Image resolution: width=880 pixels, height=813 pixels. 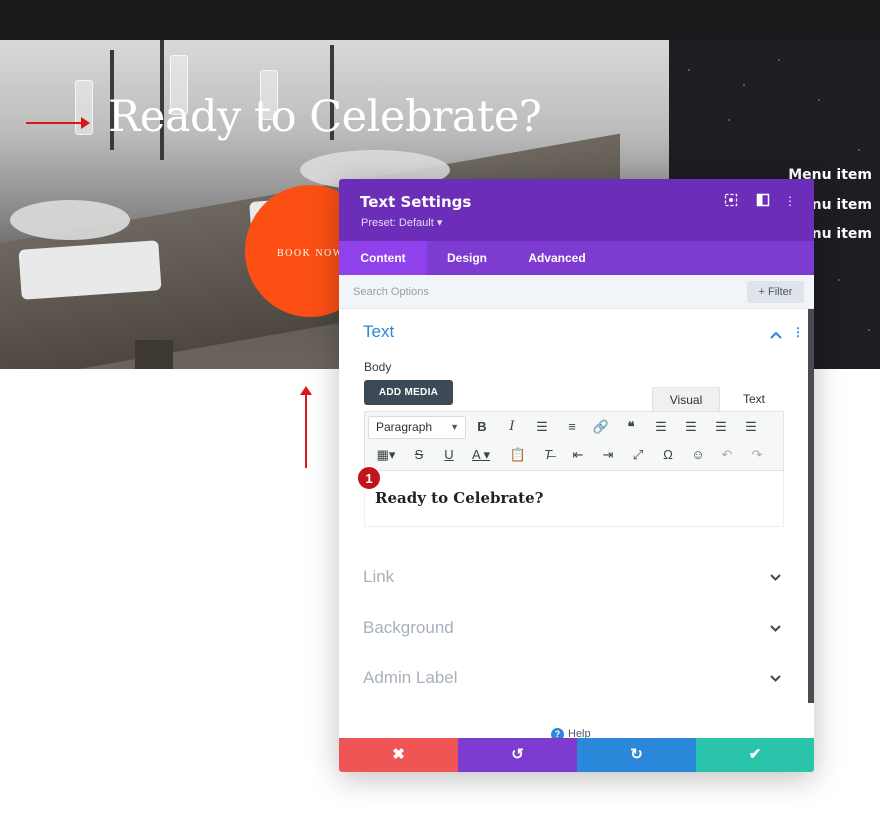 I want to click on chevron-up-icon, so click(x=776, y=335).